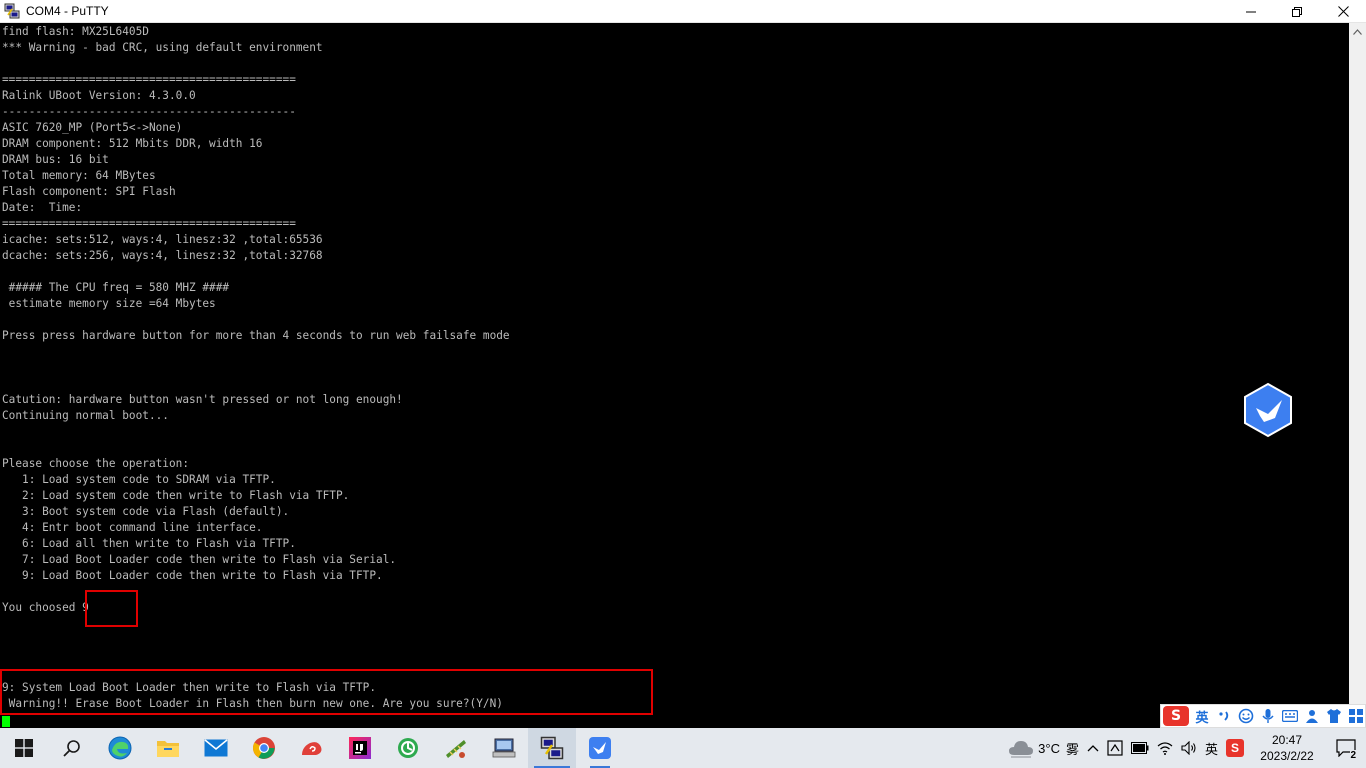 The image size is (1366, 768). Describe the element at coordinates (132, 527) in the screenshot. I see `terminal-line: 4: Entr boot command line interface.` at that location.